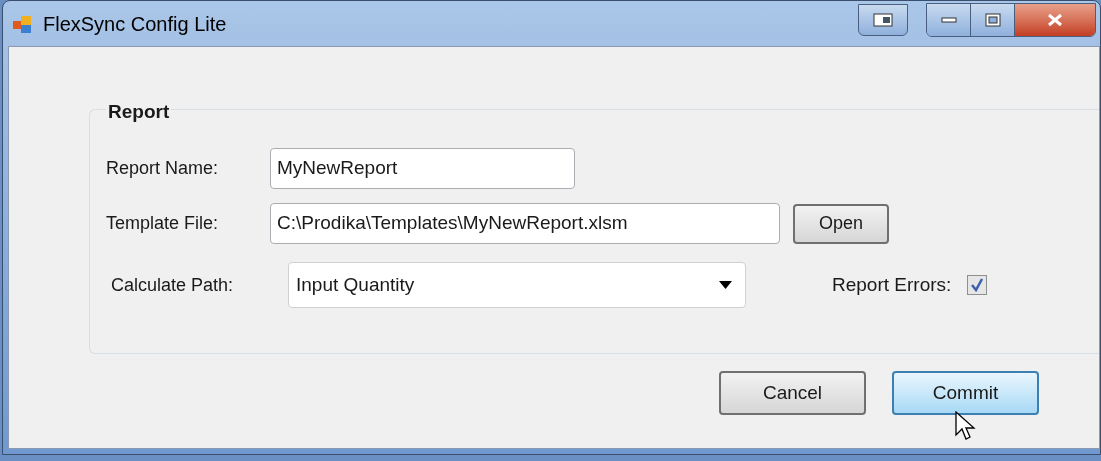 The height and width of the screenshot is (461, 1101). I want to click on field-label: Template File:, so click(162, 223).